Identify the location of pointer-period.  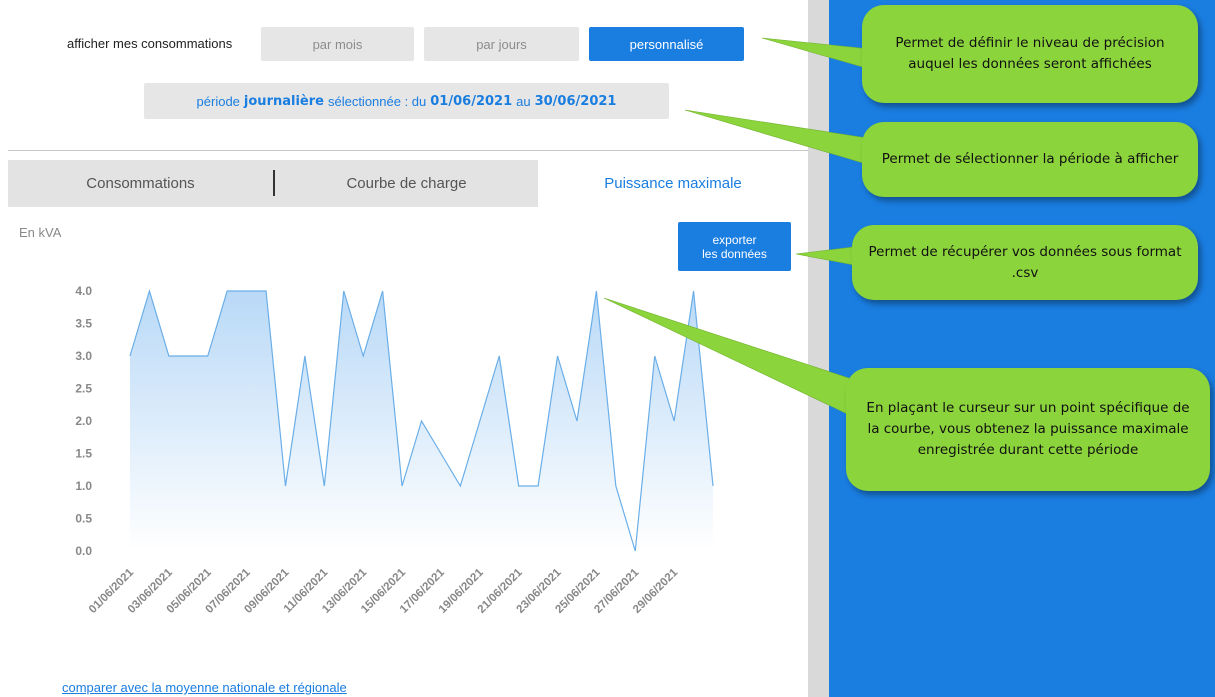
(782, 139).